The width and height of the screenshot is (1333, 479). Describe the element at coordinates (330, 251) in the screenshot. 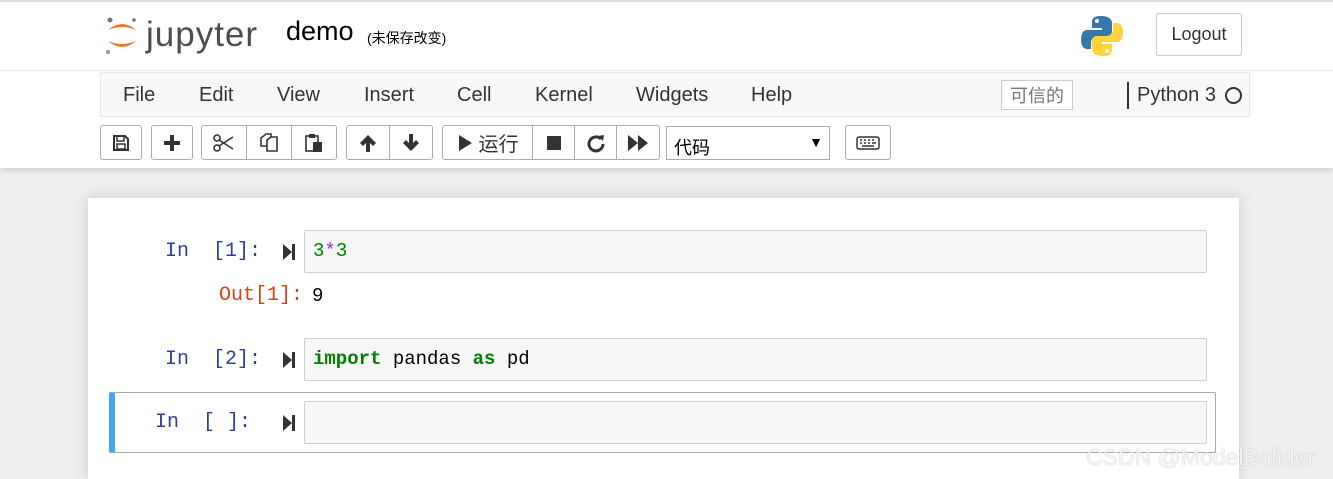

I see `code-operator: *` at that location.